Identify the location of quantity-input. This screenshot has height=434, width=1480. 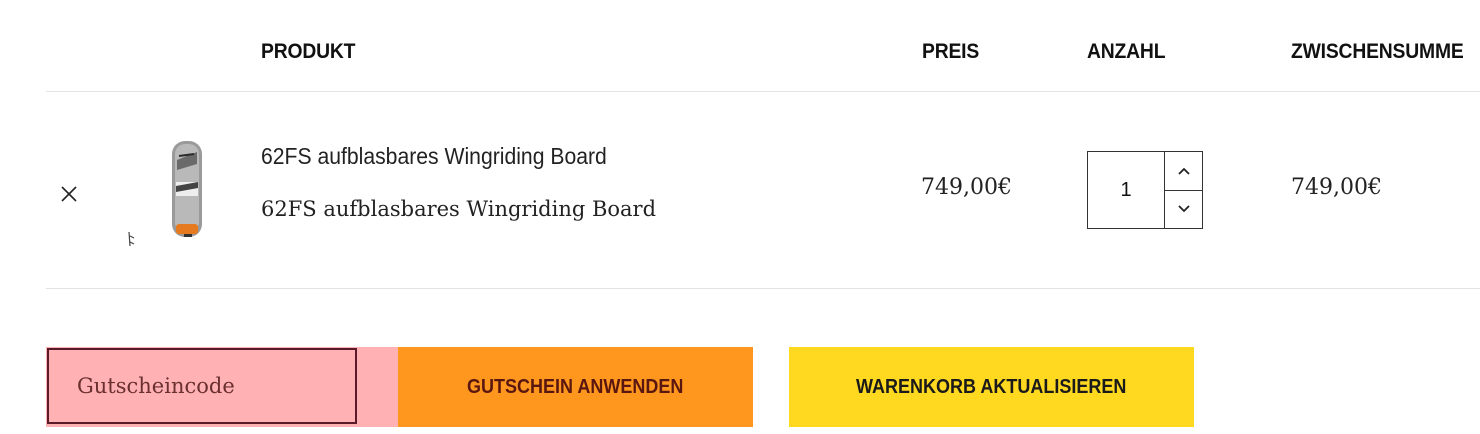
(1126, 190).